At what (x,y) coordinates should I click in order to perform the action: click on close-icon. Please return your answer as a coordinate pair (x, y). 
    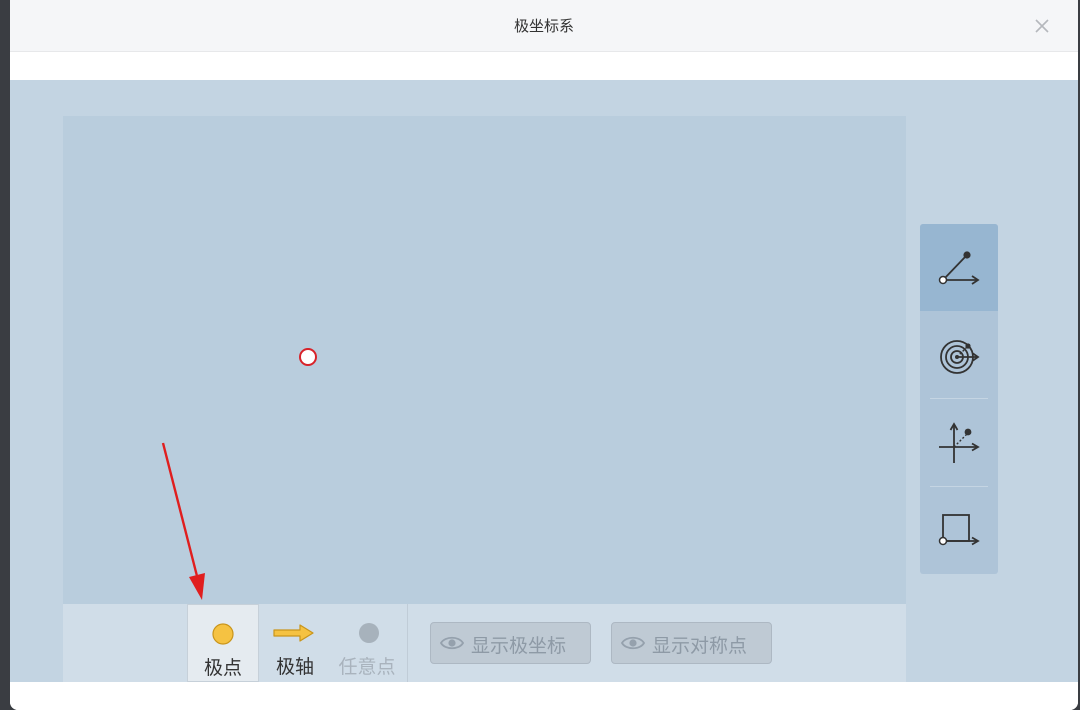
    Looking at the image, I should click on (1042, 26).